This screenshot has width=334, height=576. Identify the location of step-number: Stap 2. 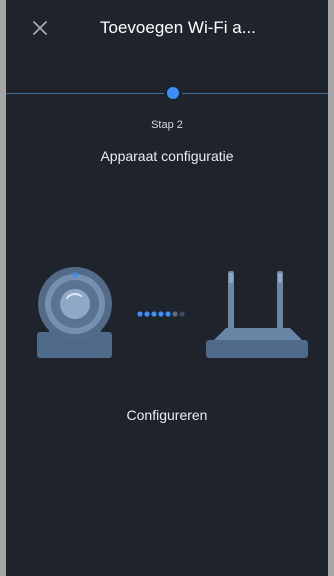
(167, 125).